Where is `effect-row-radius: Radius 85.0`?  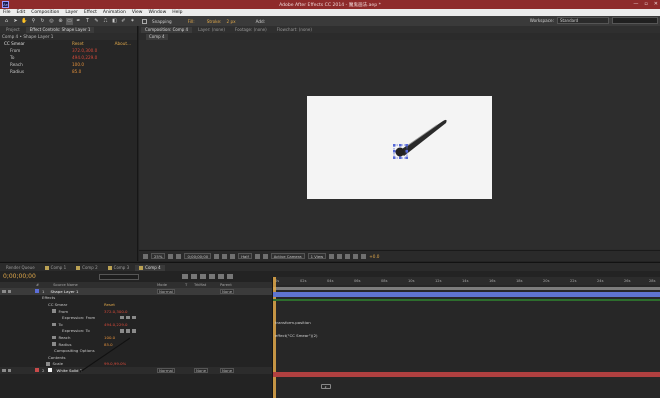 effect-row-radius: Radius 85.0 is located at coordinates (68, 71).